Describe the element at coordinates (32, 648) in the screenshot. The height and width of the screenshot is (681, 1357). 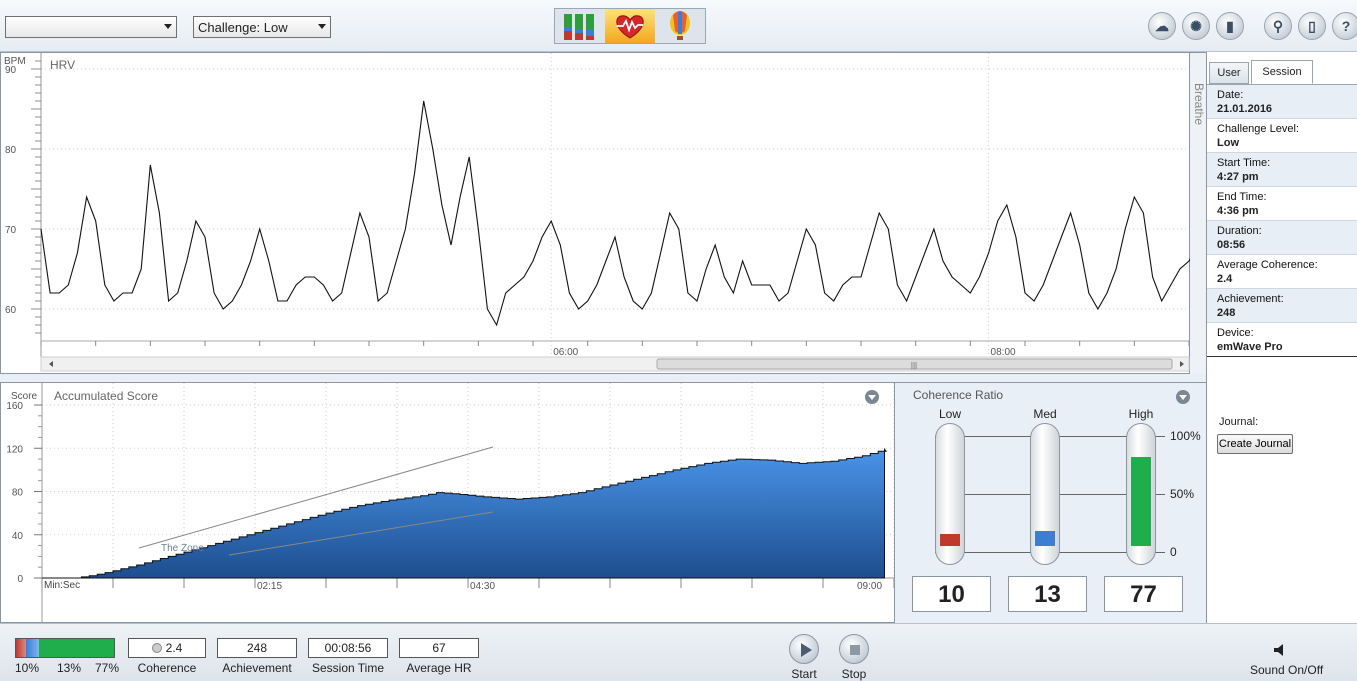
I see `ratio-bar-med` at that location.